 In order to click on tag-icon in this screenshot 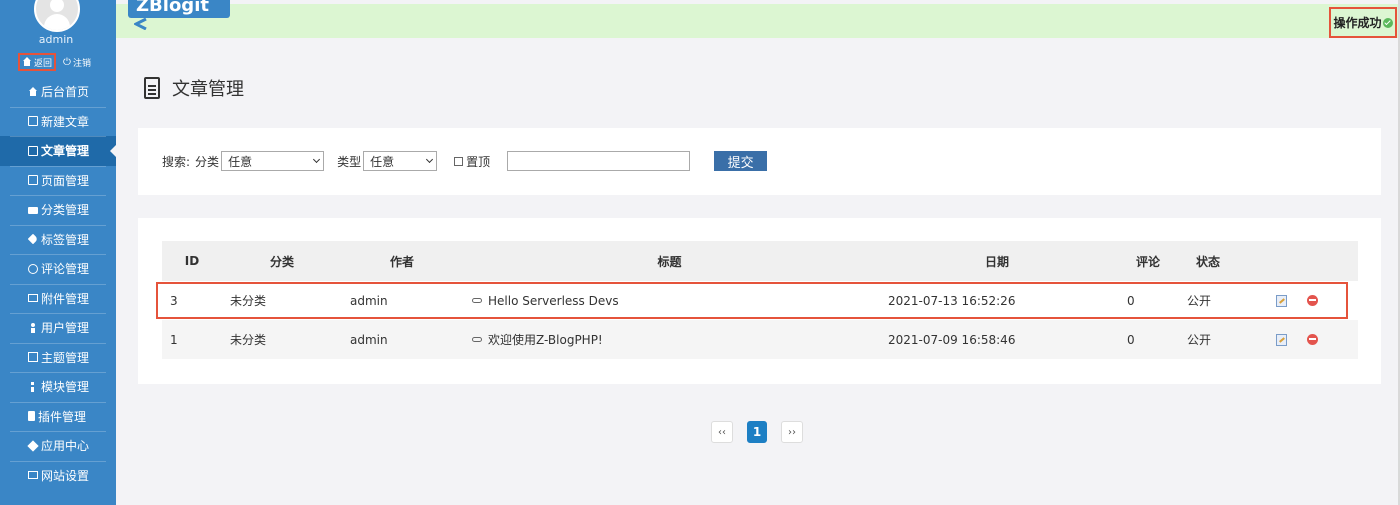, I will do `click(33, 239)`.